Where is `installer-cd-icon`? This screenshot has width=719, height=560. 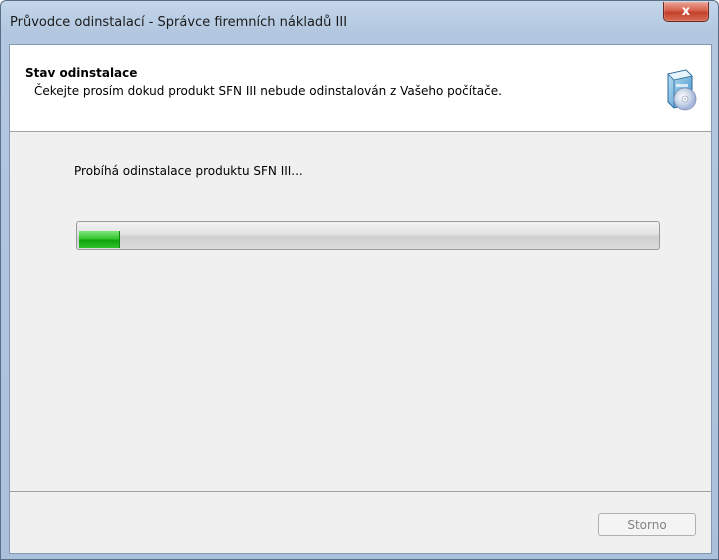 installer-cd-icon is located at coordinates (682, 90).